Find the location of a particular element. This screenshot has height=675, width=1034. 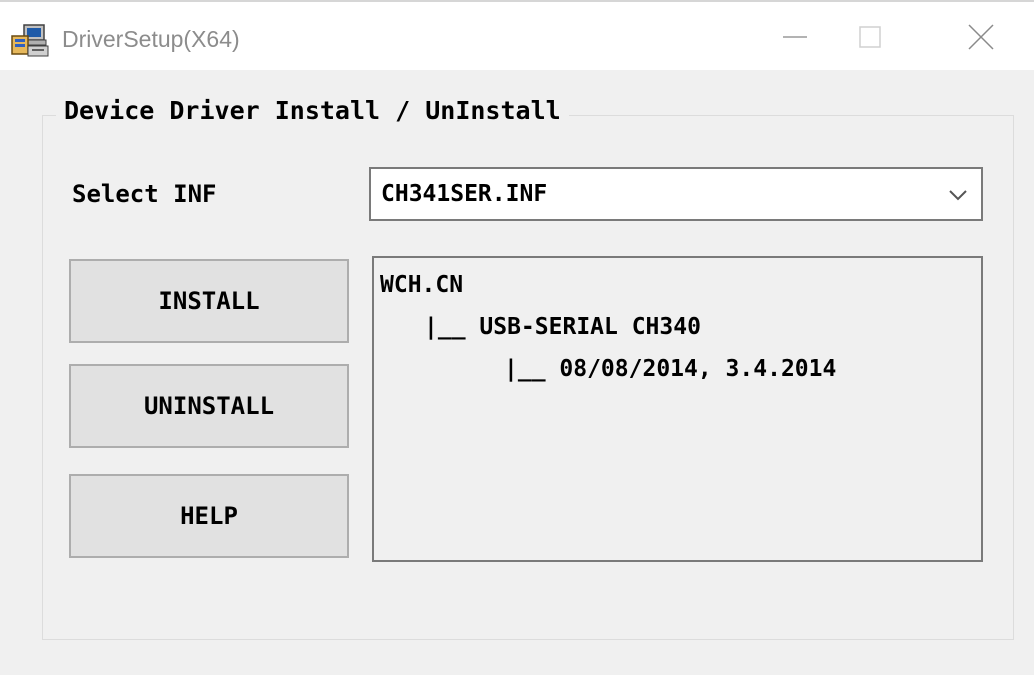

minimize-icon is located at coordinates (795, 37).